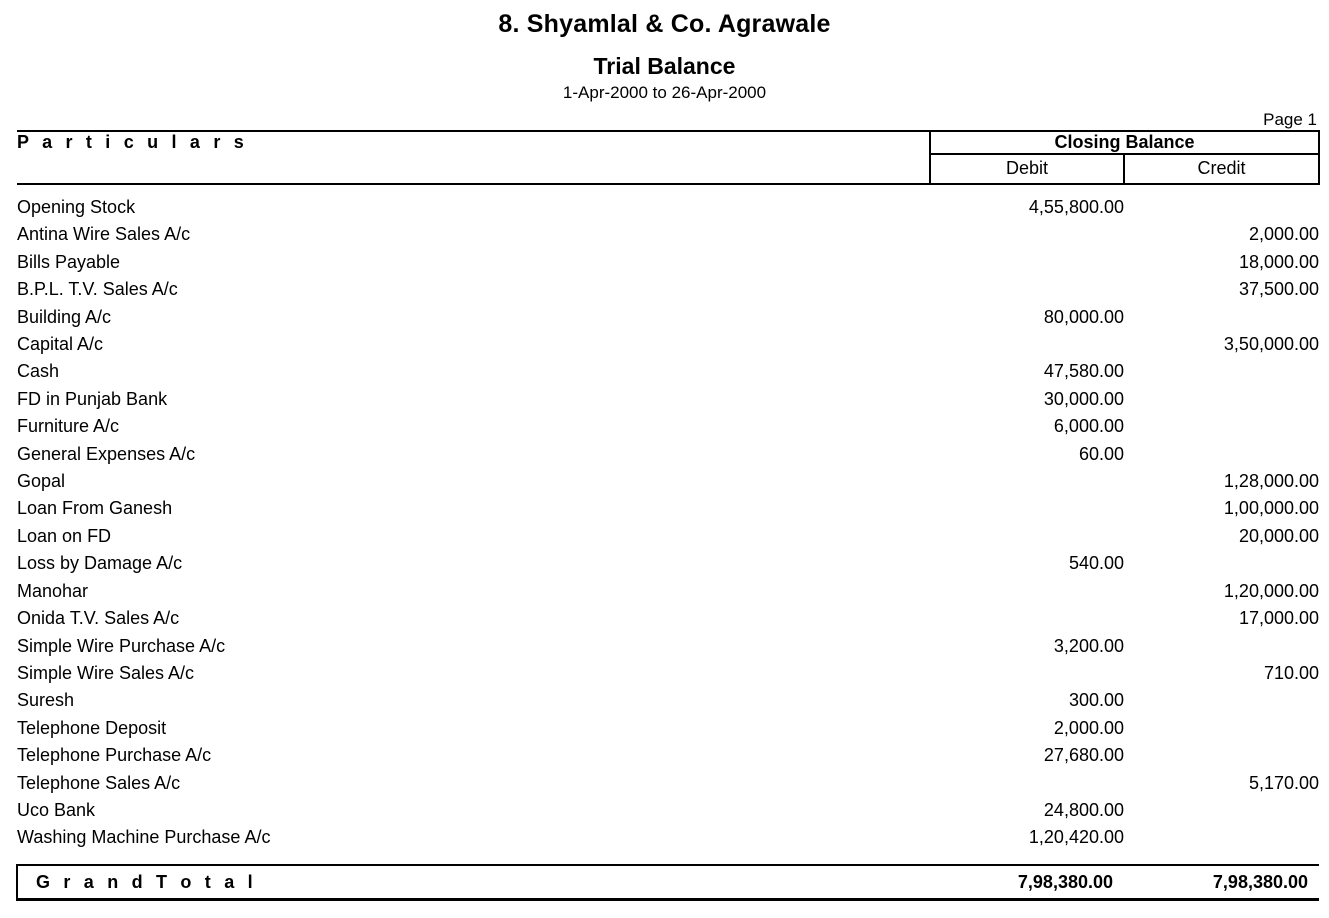 The width and height of the screenshot is (1329, 918). I want to click on cell-particular: FD in Punjab Bank, so click(92, 398).